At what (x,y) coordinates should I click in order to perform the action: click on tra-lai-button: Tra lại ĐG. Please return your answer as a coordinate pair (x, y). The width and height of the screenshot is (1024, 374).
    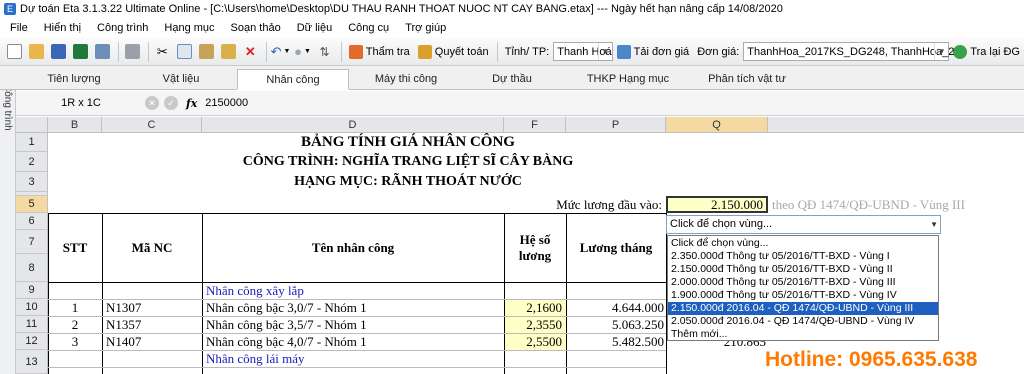
    Looking at the image, I should click on (986, 52).